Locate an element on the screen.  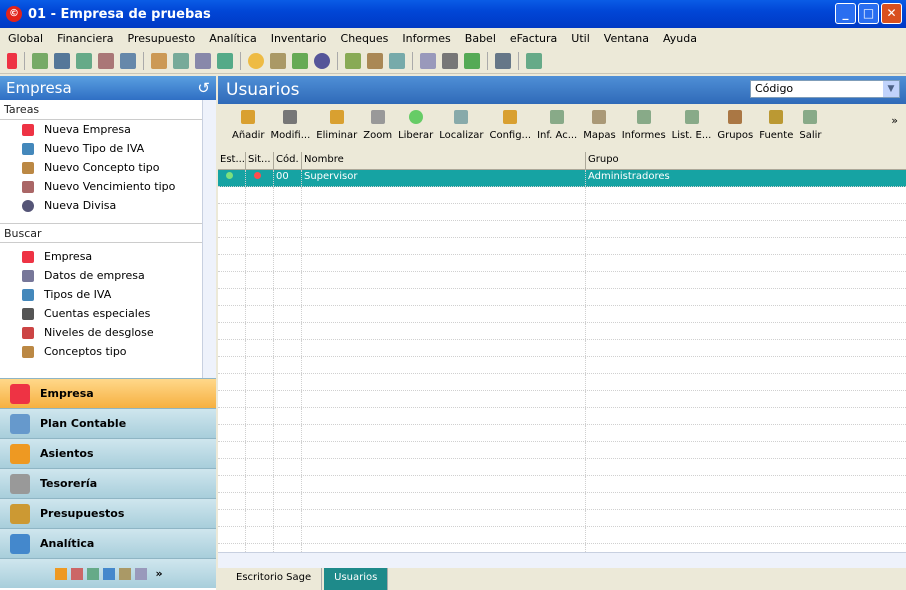
font-button: Fuente is located at coordinates (776, 125).